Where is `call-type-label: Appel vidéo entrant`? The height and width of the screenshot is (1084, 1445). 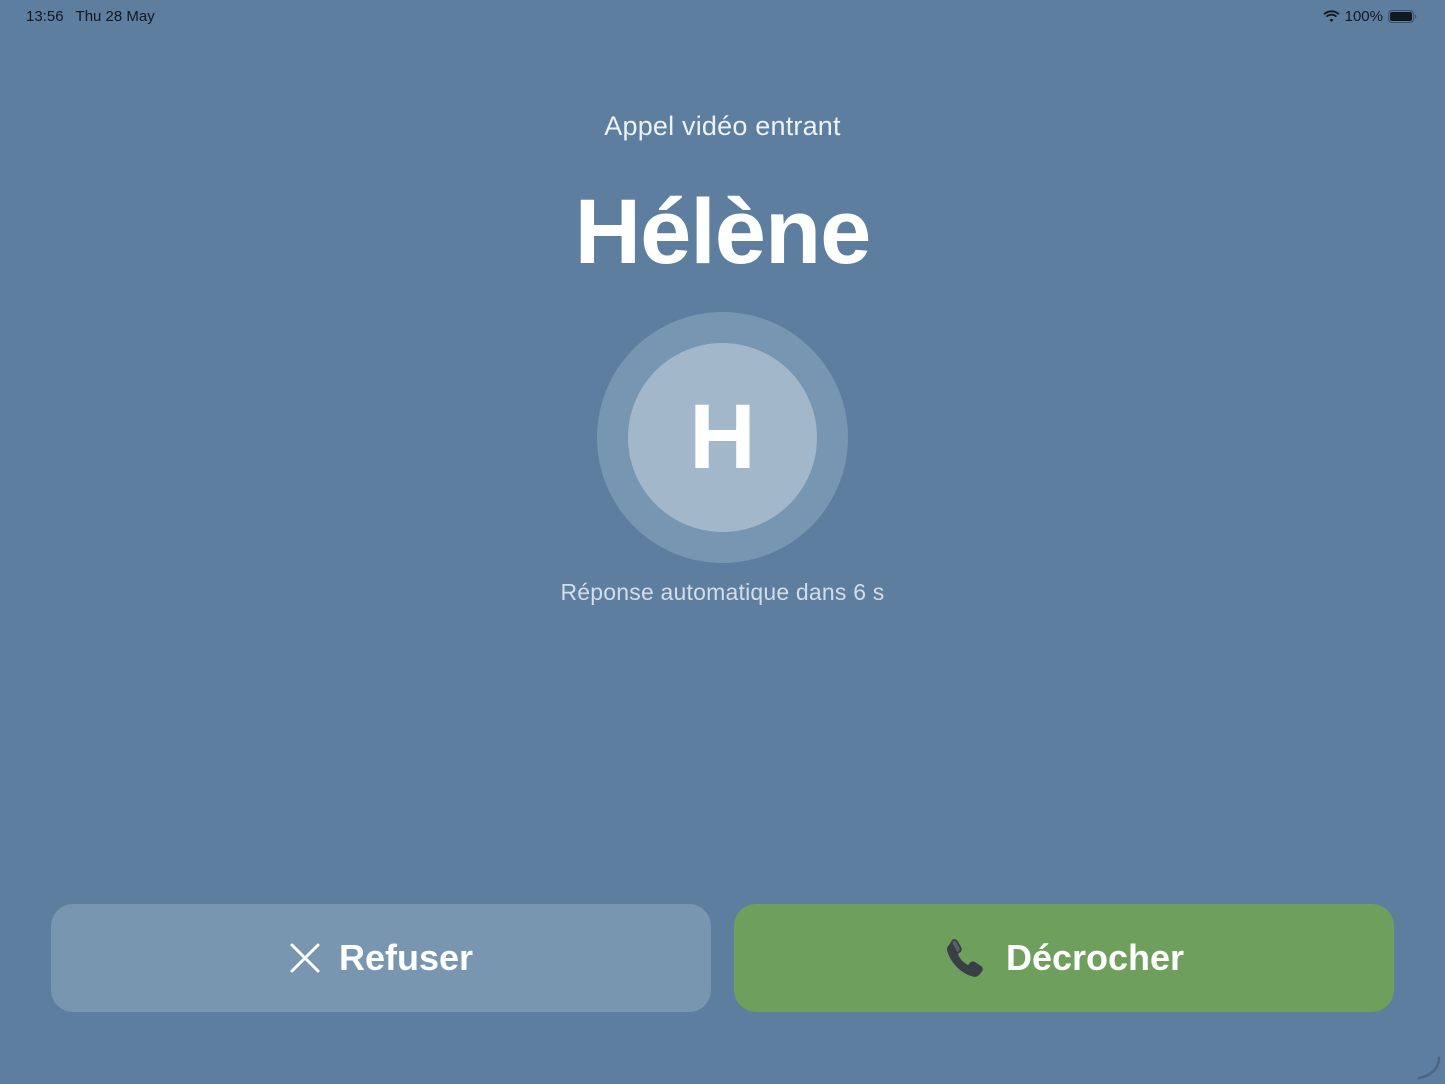
call-type-label: Appel vidéo entrant is located at coordinates (722, 126).